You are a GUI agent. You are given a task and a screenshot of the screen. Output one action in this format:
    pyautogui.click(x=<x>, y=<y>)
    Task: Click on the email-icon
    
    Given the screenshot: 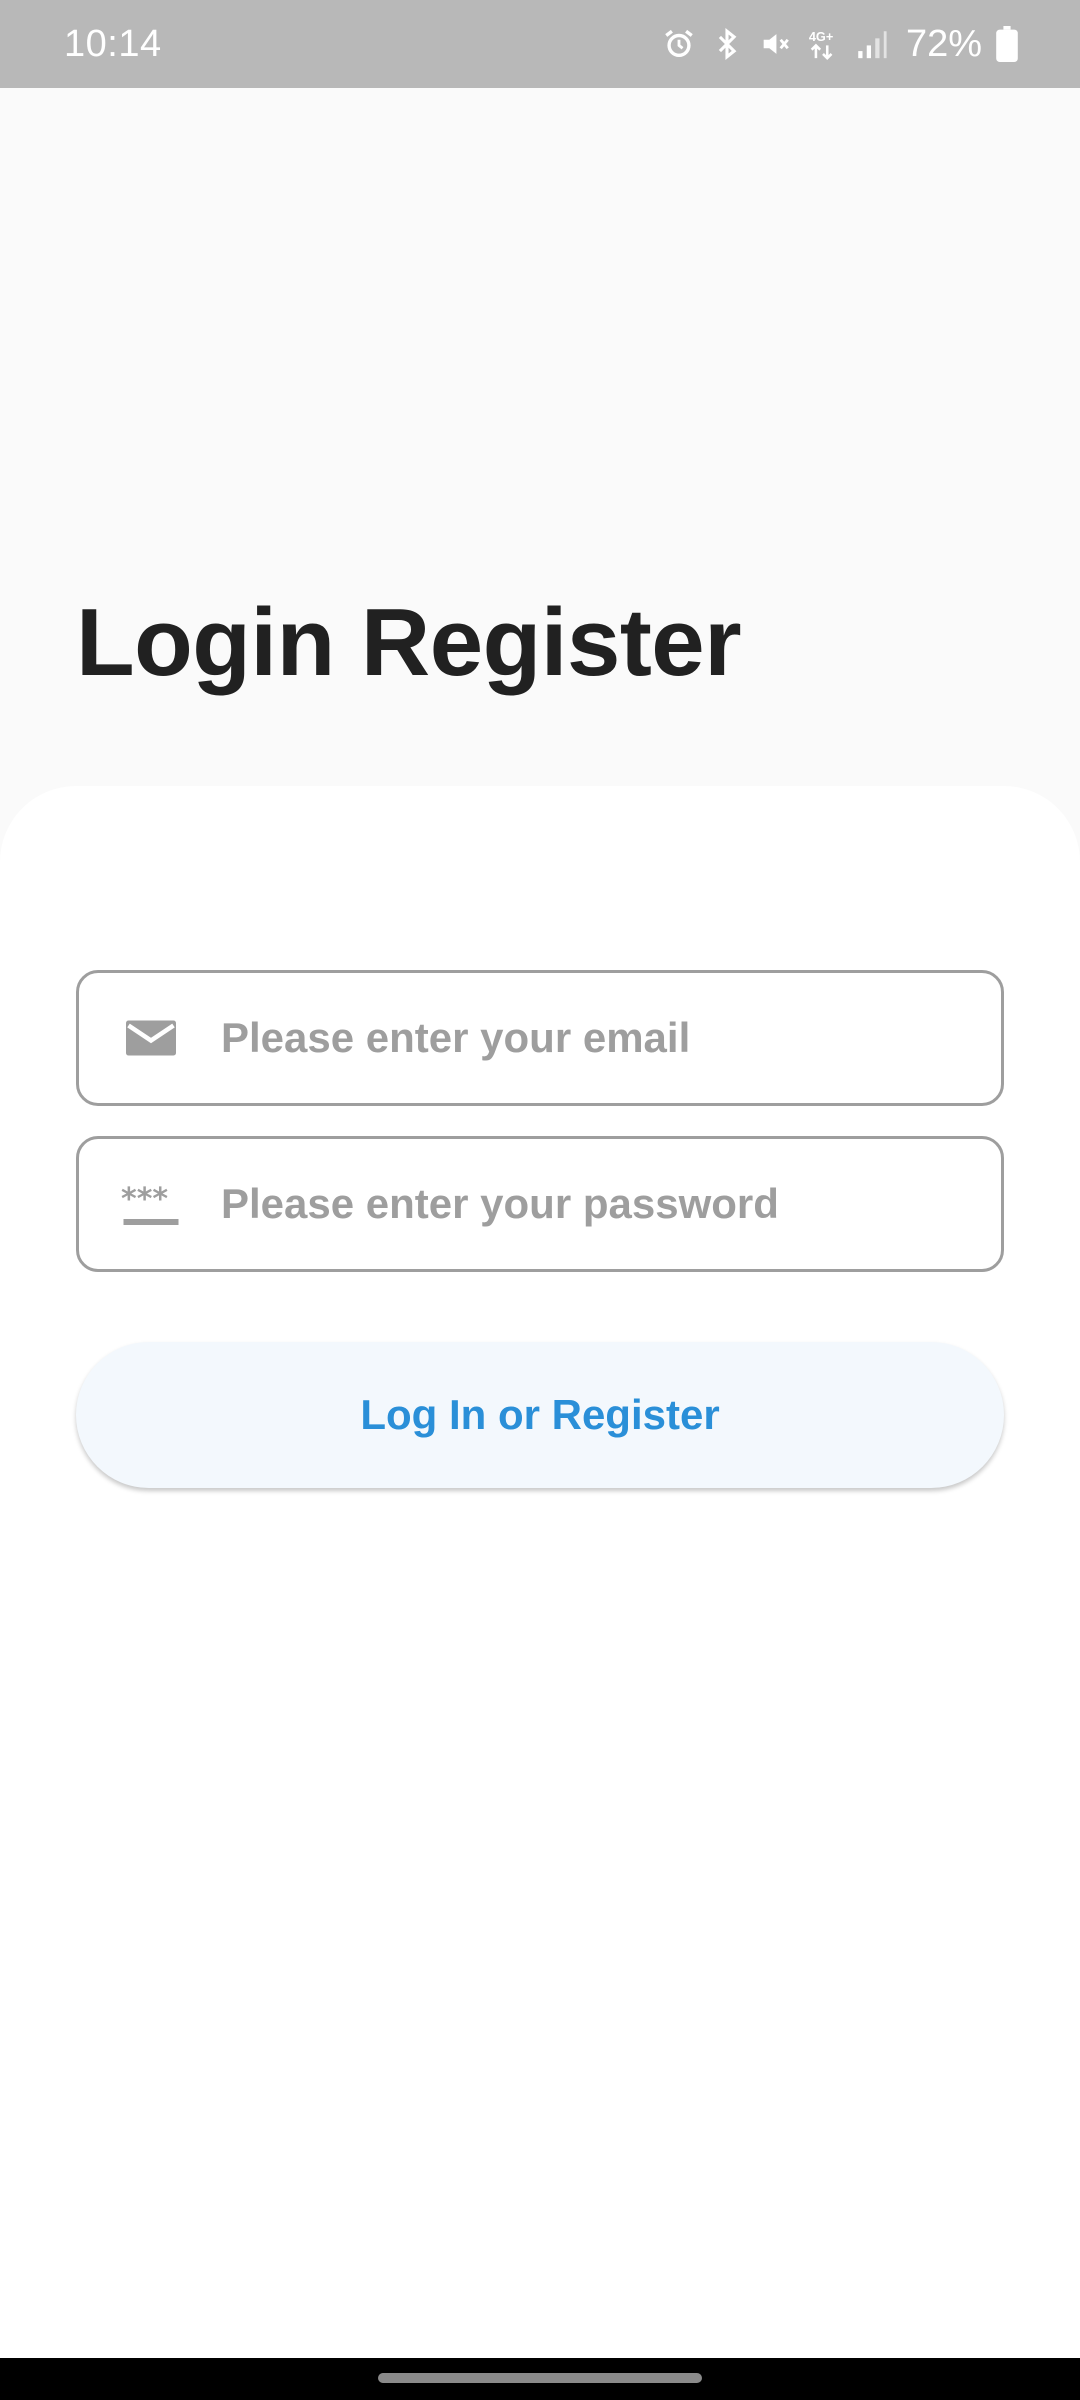 What is the action you would take?
    pyautogui.click(x=151, y=1038)
    